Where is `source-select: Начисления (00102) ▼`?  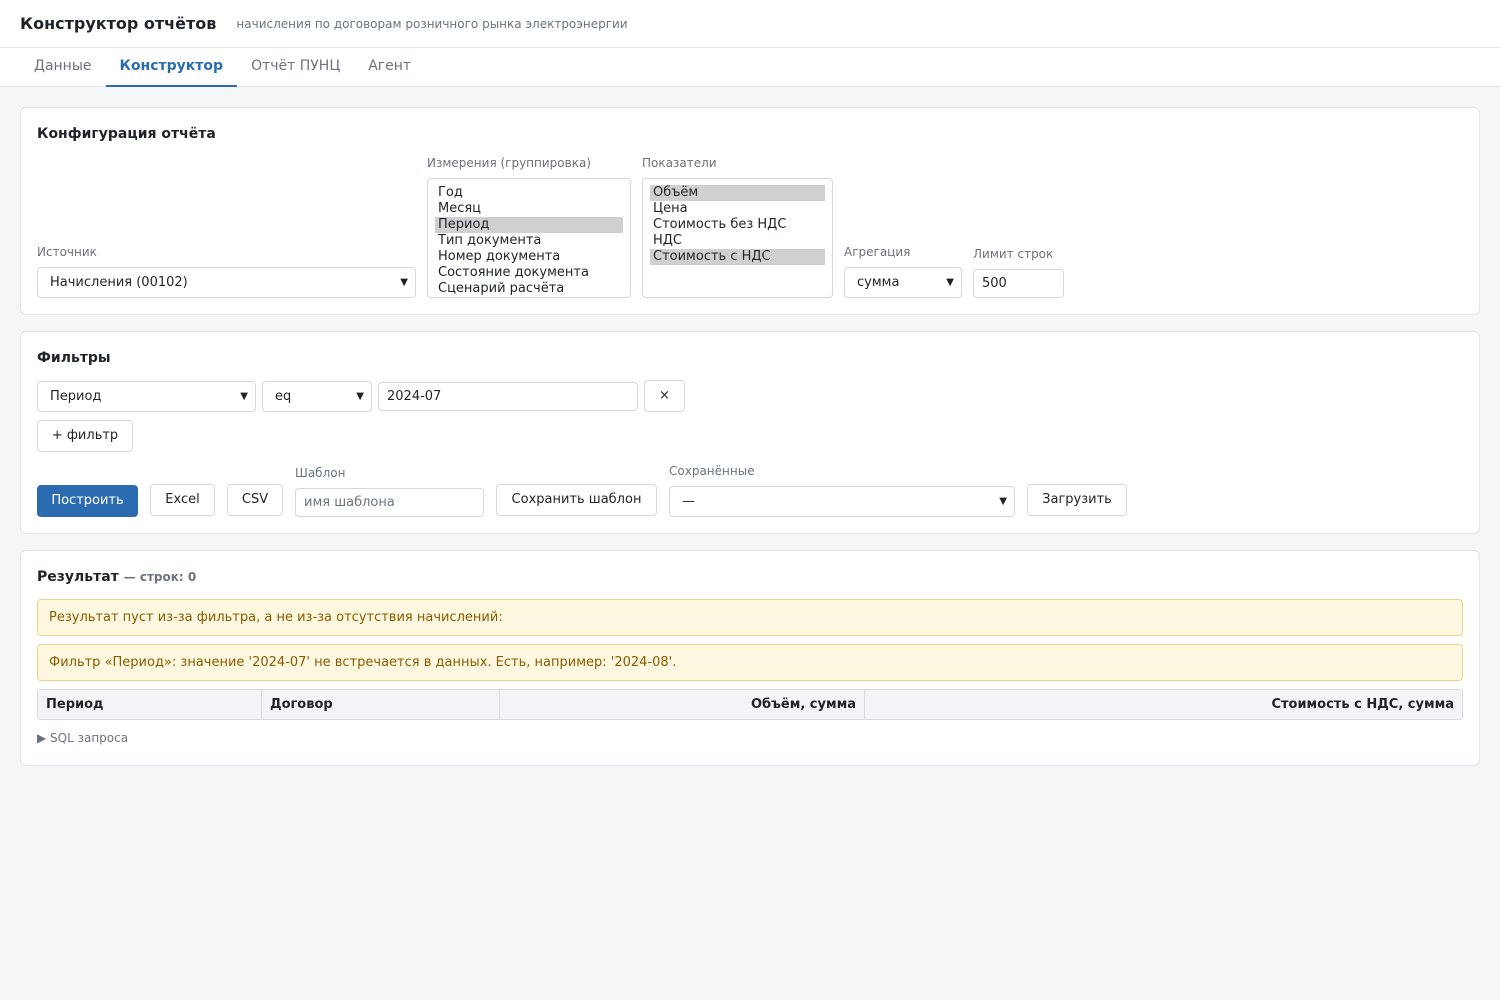
source-select: Начисления (00102) ▼ is located at coordinates (226, 282).